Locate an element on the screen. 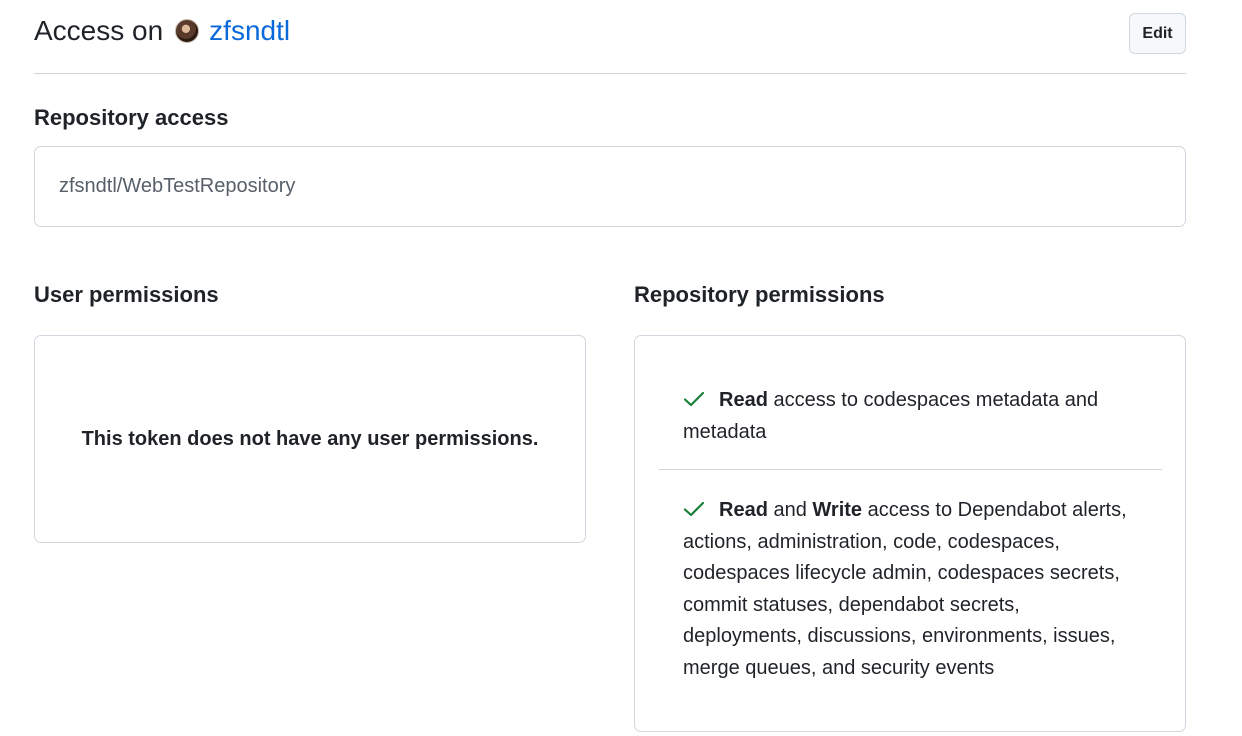  repository-access-list: zfsndtl/WebTestRepository is located at coordinates (610, 186).